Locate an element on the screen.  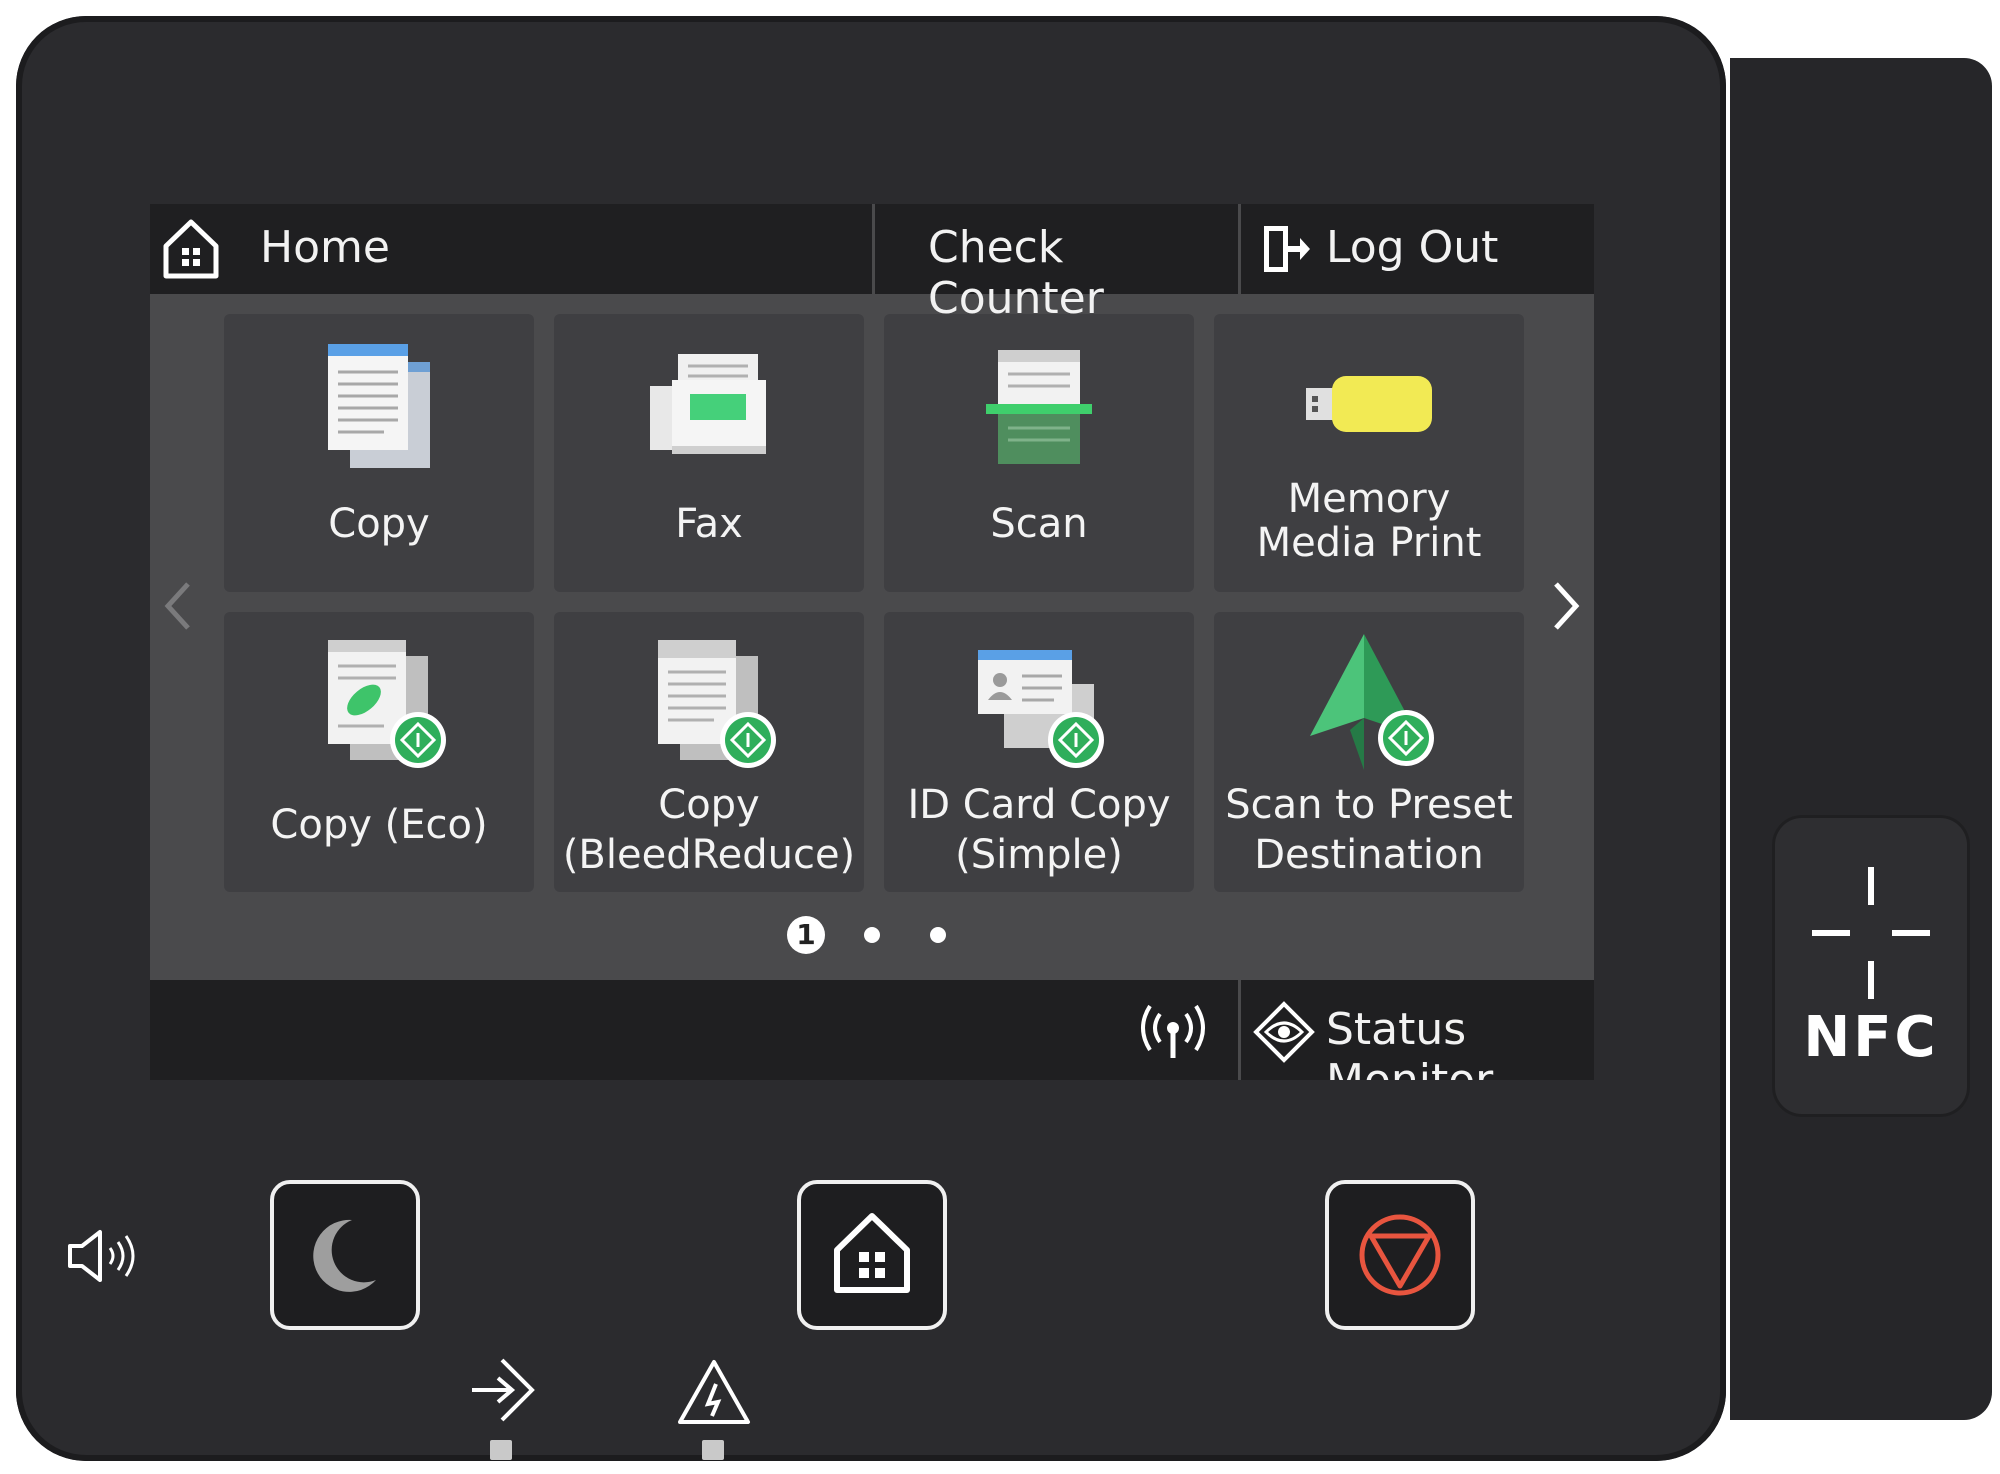
status-monitor-button: Status Monitor is located at coordinates (1418, 1030).